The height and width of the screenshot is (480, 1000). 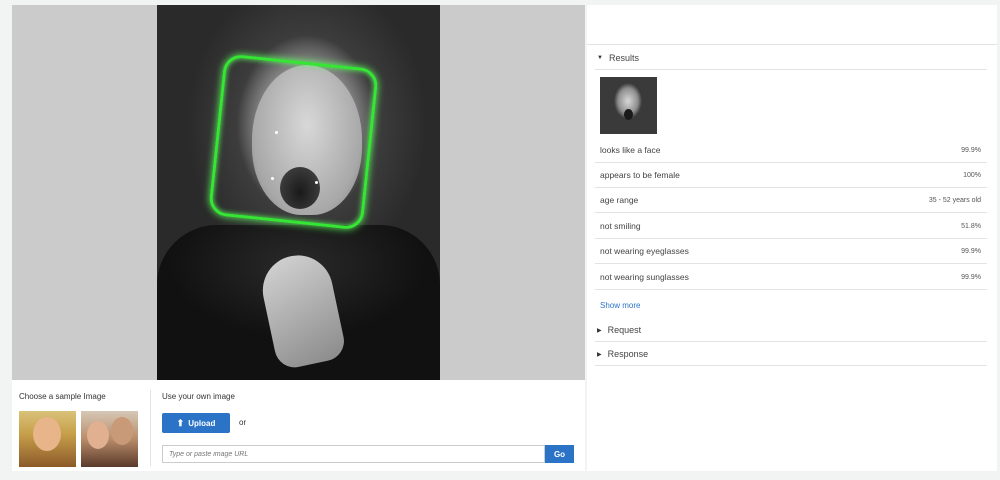 What do you see at coordinates (623, 58) in the screenshot?
I see `results-title: Results` at bounding box center [623, 58].